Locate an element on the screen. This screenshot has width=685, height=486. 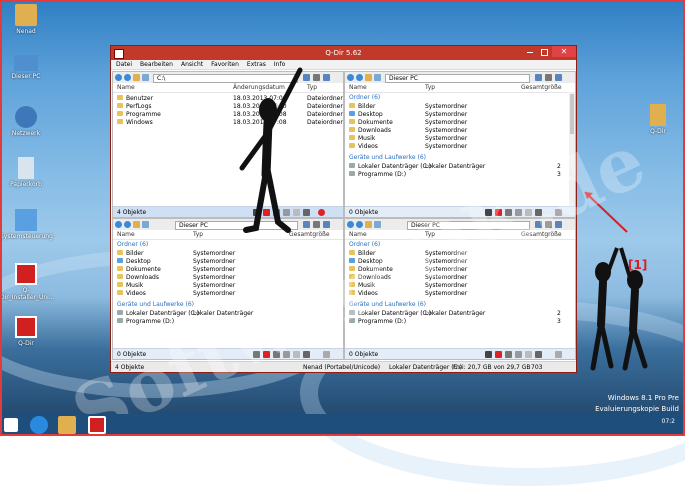
start-button is located at coordinates (11, 425).